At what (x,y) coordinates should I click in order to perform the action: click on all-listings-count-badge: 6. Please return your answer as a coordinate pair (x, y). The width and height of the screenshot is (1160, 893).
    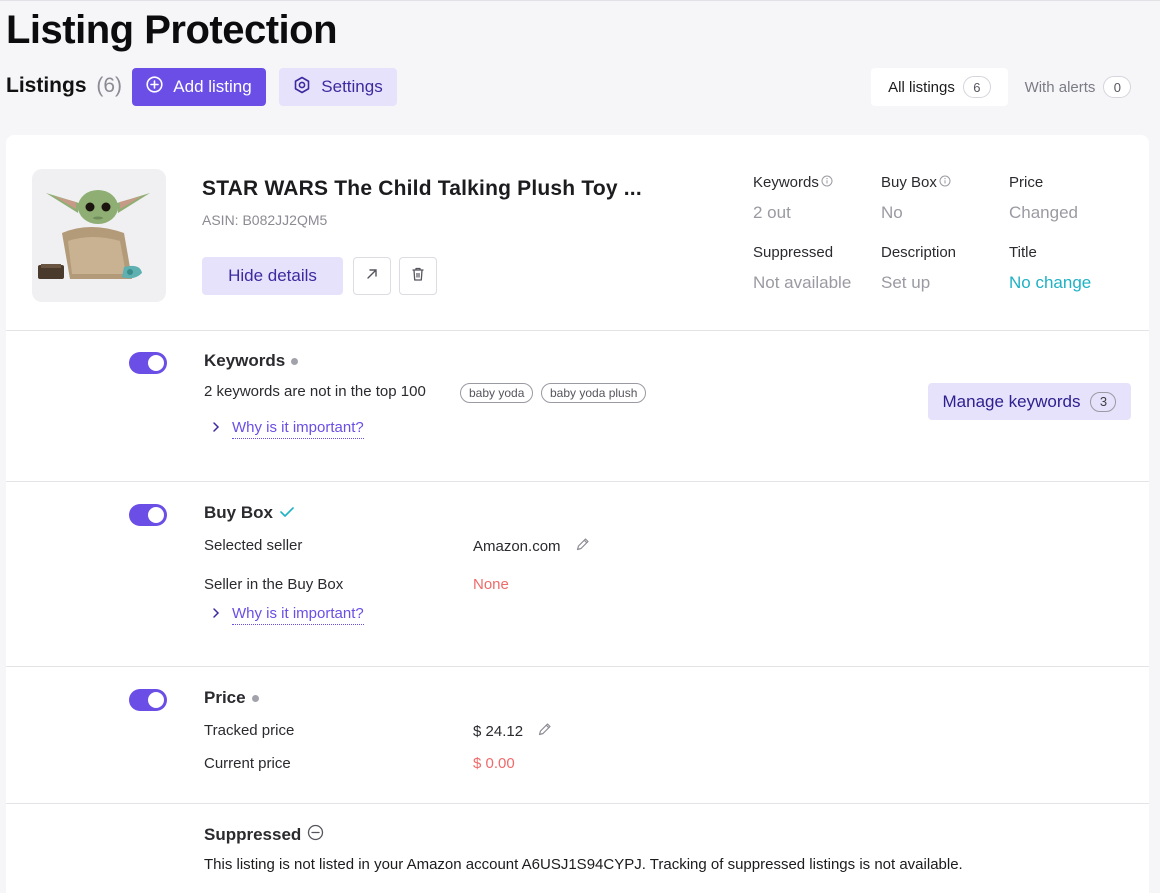
    Looking at the image, I should click on (976, 87).